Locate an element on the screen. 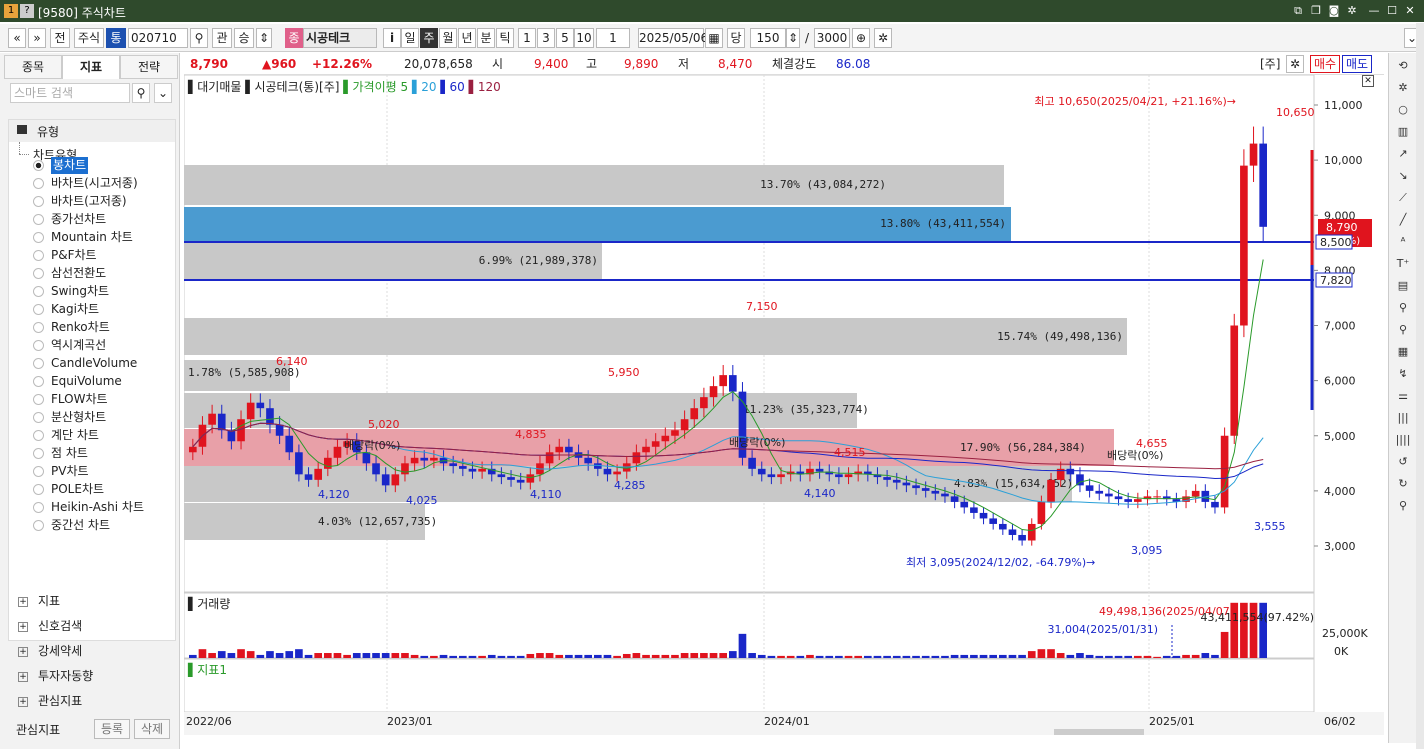  redo-icon: ↻ is located at coordinates (1403, 484).